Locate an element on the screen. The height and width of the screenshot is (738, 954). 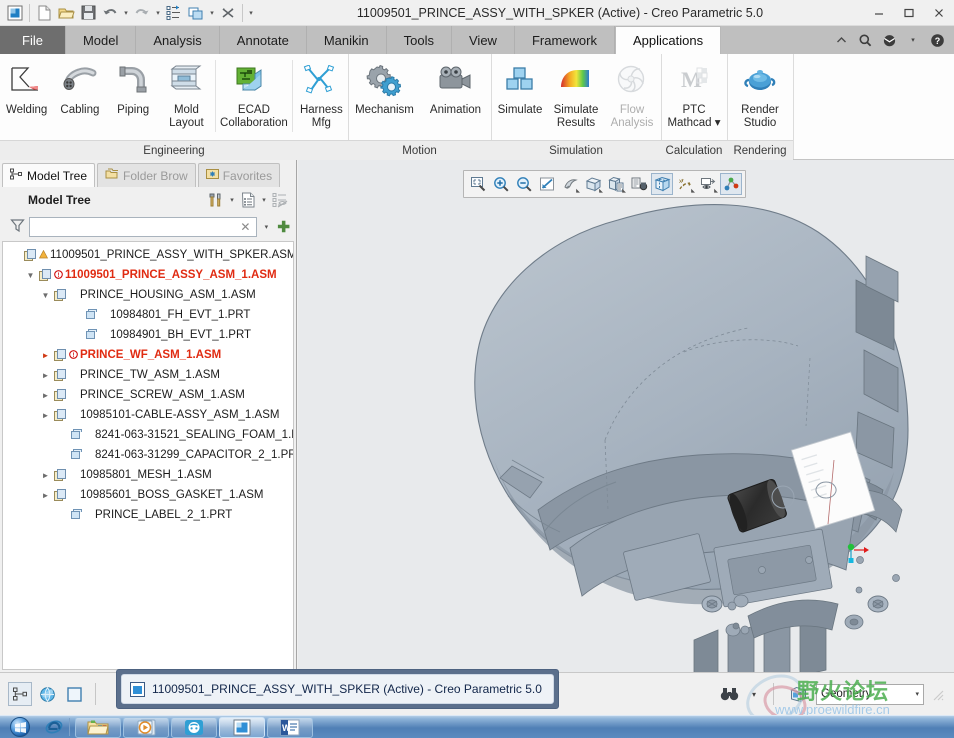
ribbon-button-flow-analysis: Flow Analysis is located at coordinates (632, 95).